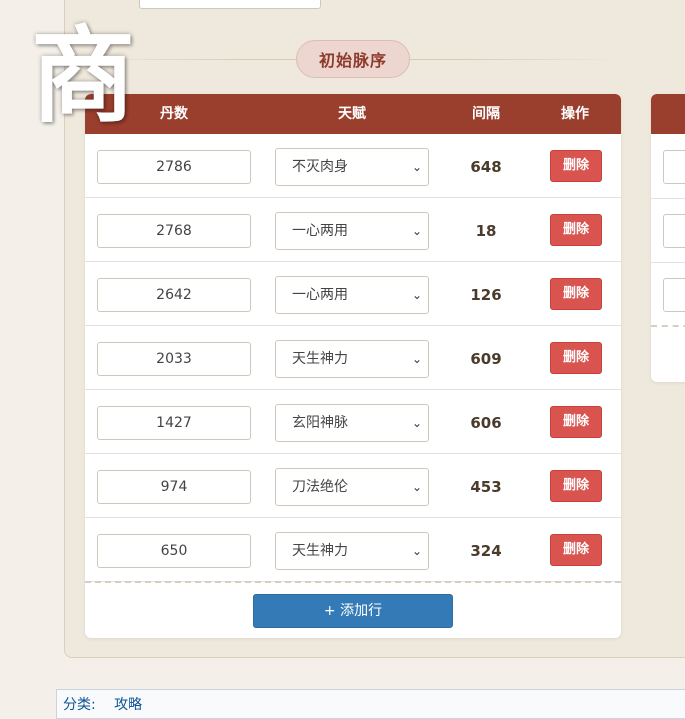 This screenshot has height=719, width=685. Describe the element at coordinates (174, 487) in the screenshot. I see `pill-count-input: 974` at that location.